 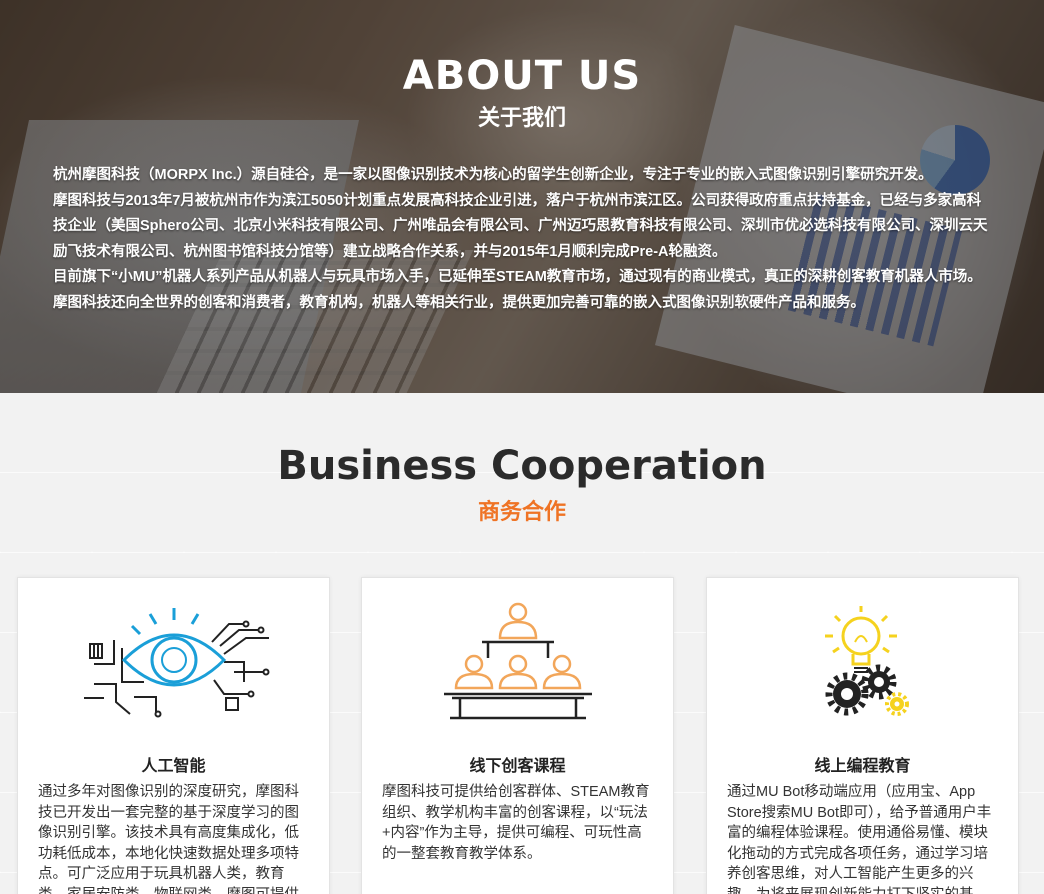 What do you see at coordinates (522, 466) in the screenshot?
I see `business-title: Business Cooperation` at bounding box center [522, 466].